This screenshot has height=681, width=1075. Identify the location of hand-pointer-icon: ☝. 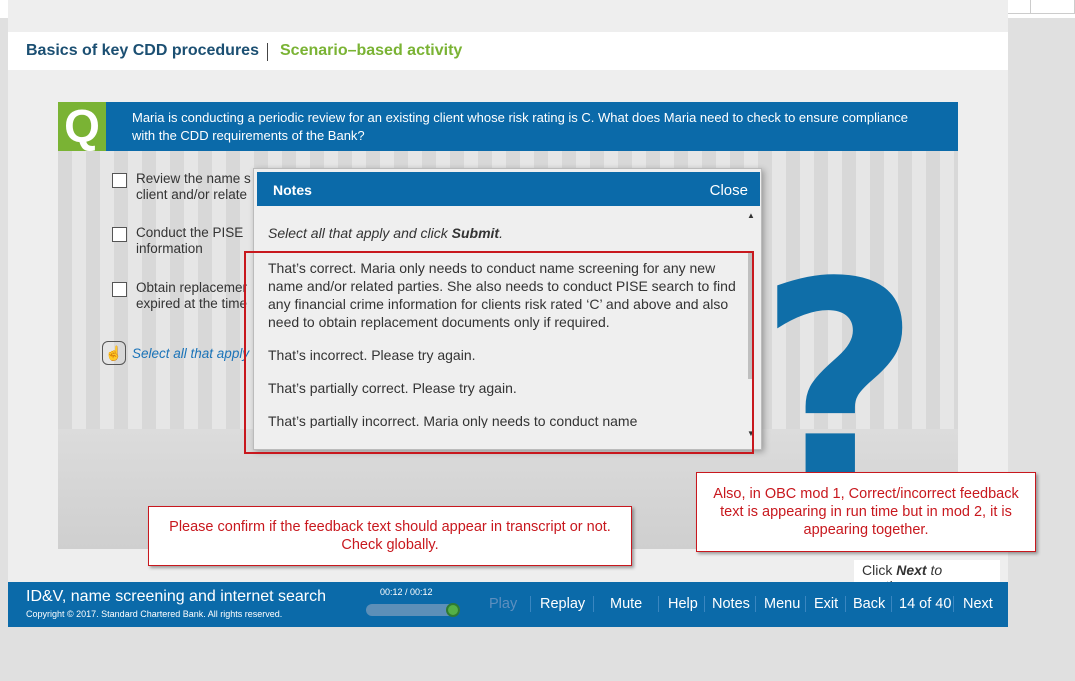
(114, 353).